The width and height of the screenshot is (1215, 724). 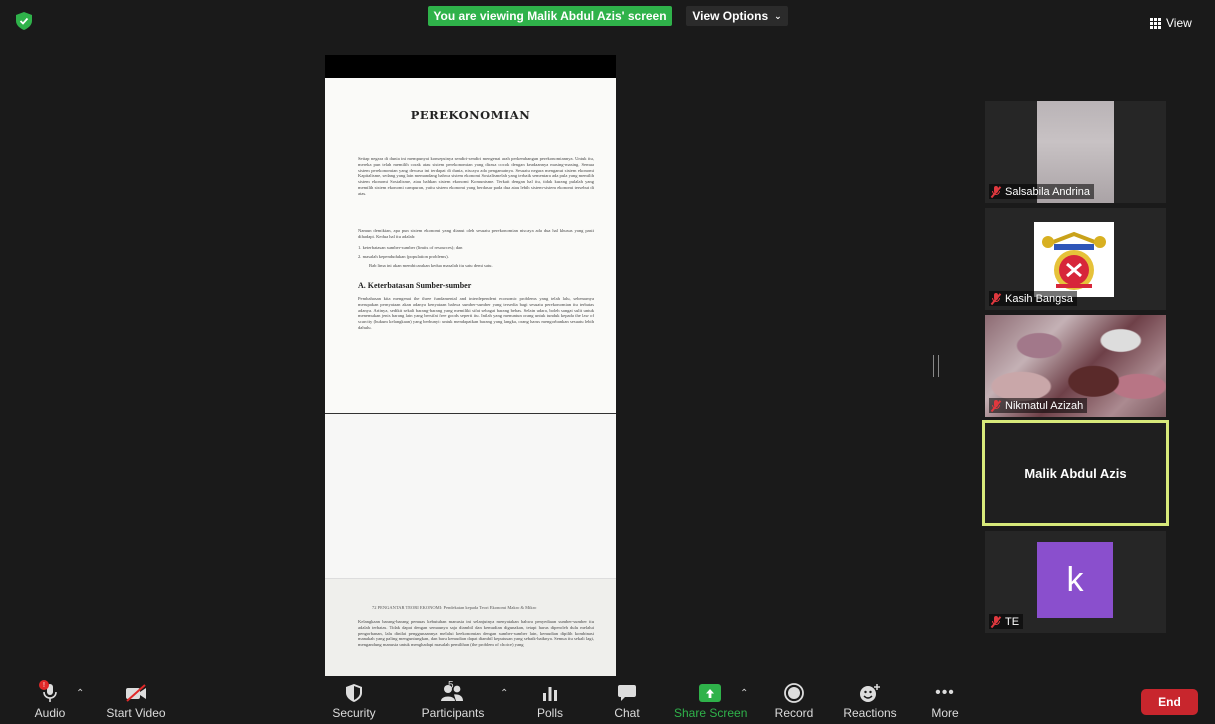 I want to click on chat-bubble-icon, so click(x=627, y=693).